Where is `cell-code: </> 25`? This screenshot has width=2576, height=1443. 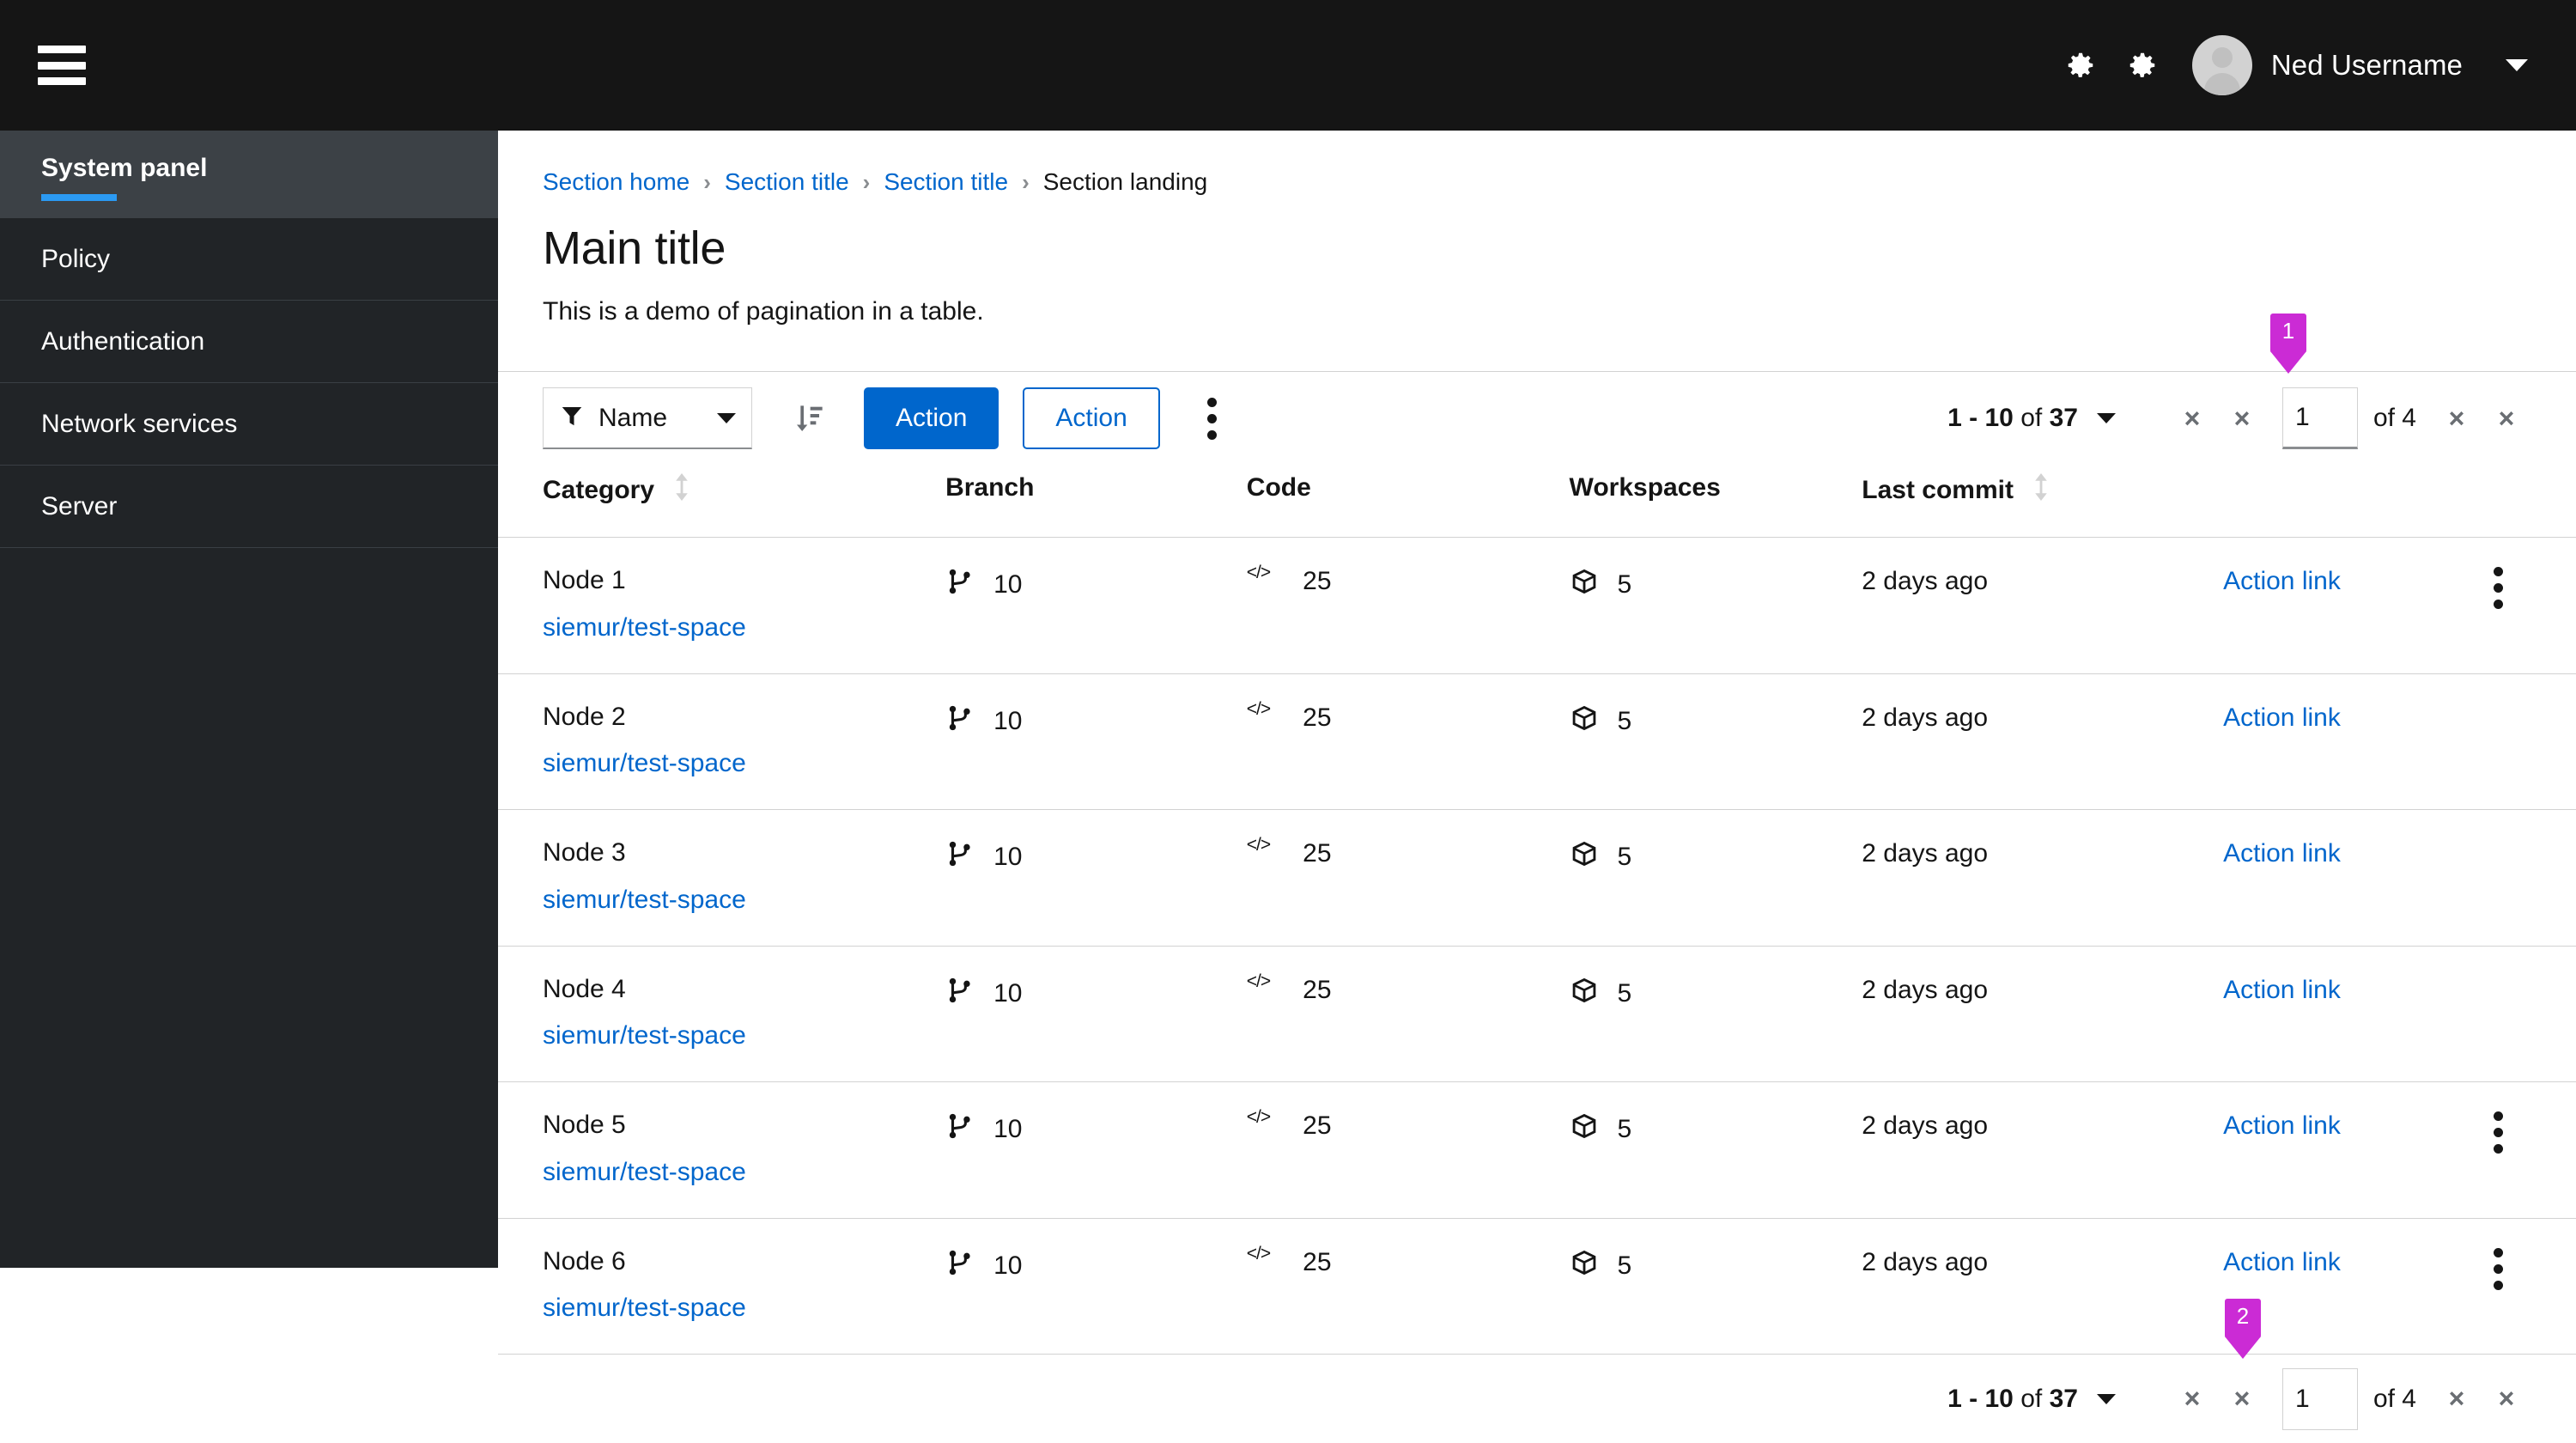 cell-code: </> 25 is located at coordinates (1408, 605).